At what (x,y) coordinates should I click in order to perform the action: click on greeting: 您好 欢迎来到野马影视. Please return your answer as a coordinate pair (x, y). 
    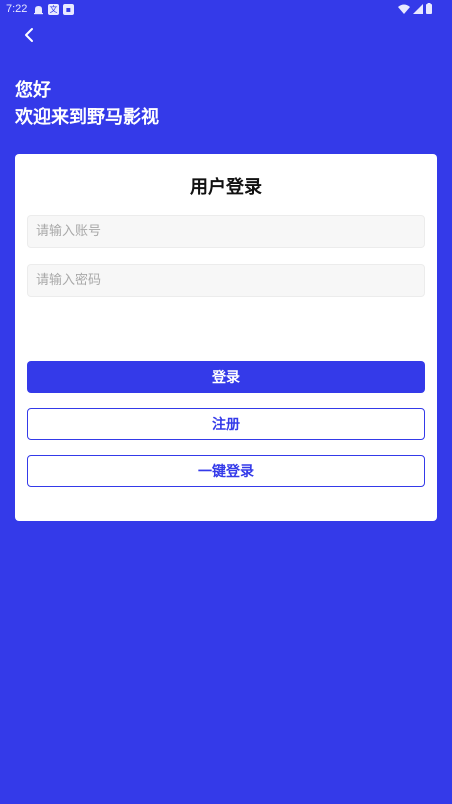
    Looking at the image, I should click on (87, 104).